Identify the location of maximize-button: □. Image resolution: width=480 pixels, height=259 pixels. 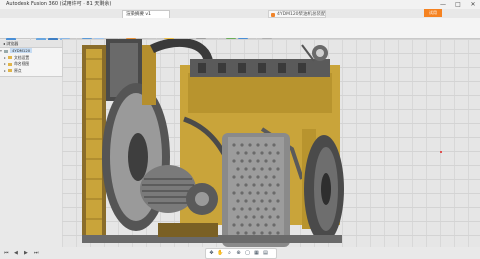
(458, 4).